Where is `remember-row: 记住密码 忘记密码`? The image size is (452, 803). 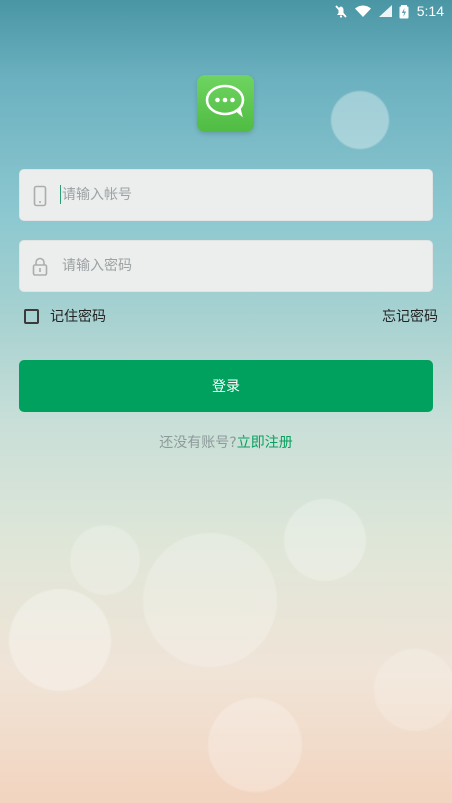 remember-row: 记住密码 忘记密码 is located at coordinates (231, 318).